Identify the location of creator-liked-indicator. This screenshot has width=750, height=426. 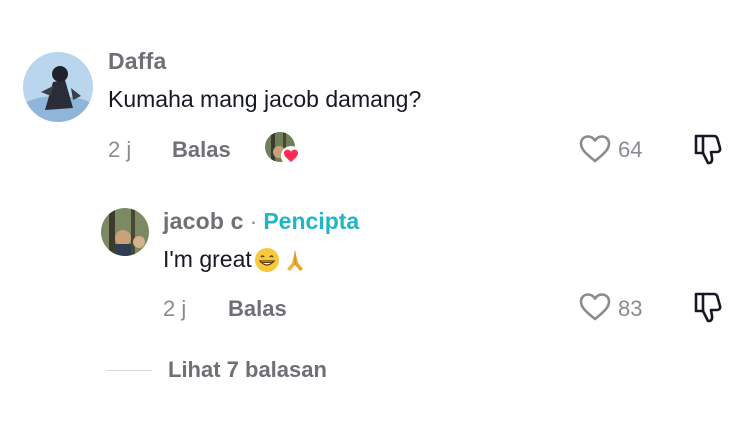
(283, 149).